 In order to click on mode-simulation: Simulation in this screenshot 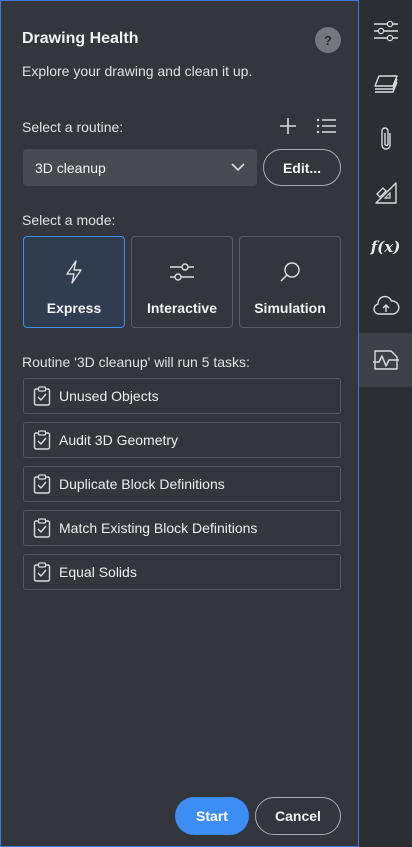, I will do `click(290, 282)`.